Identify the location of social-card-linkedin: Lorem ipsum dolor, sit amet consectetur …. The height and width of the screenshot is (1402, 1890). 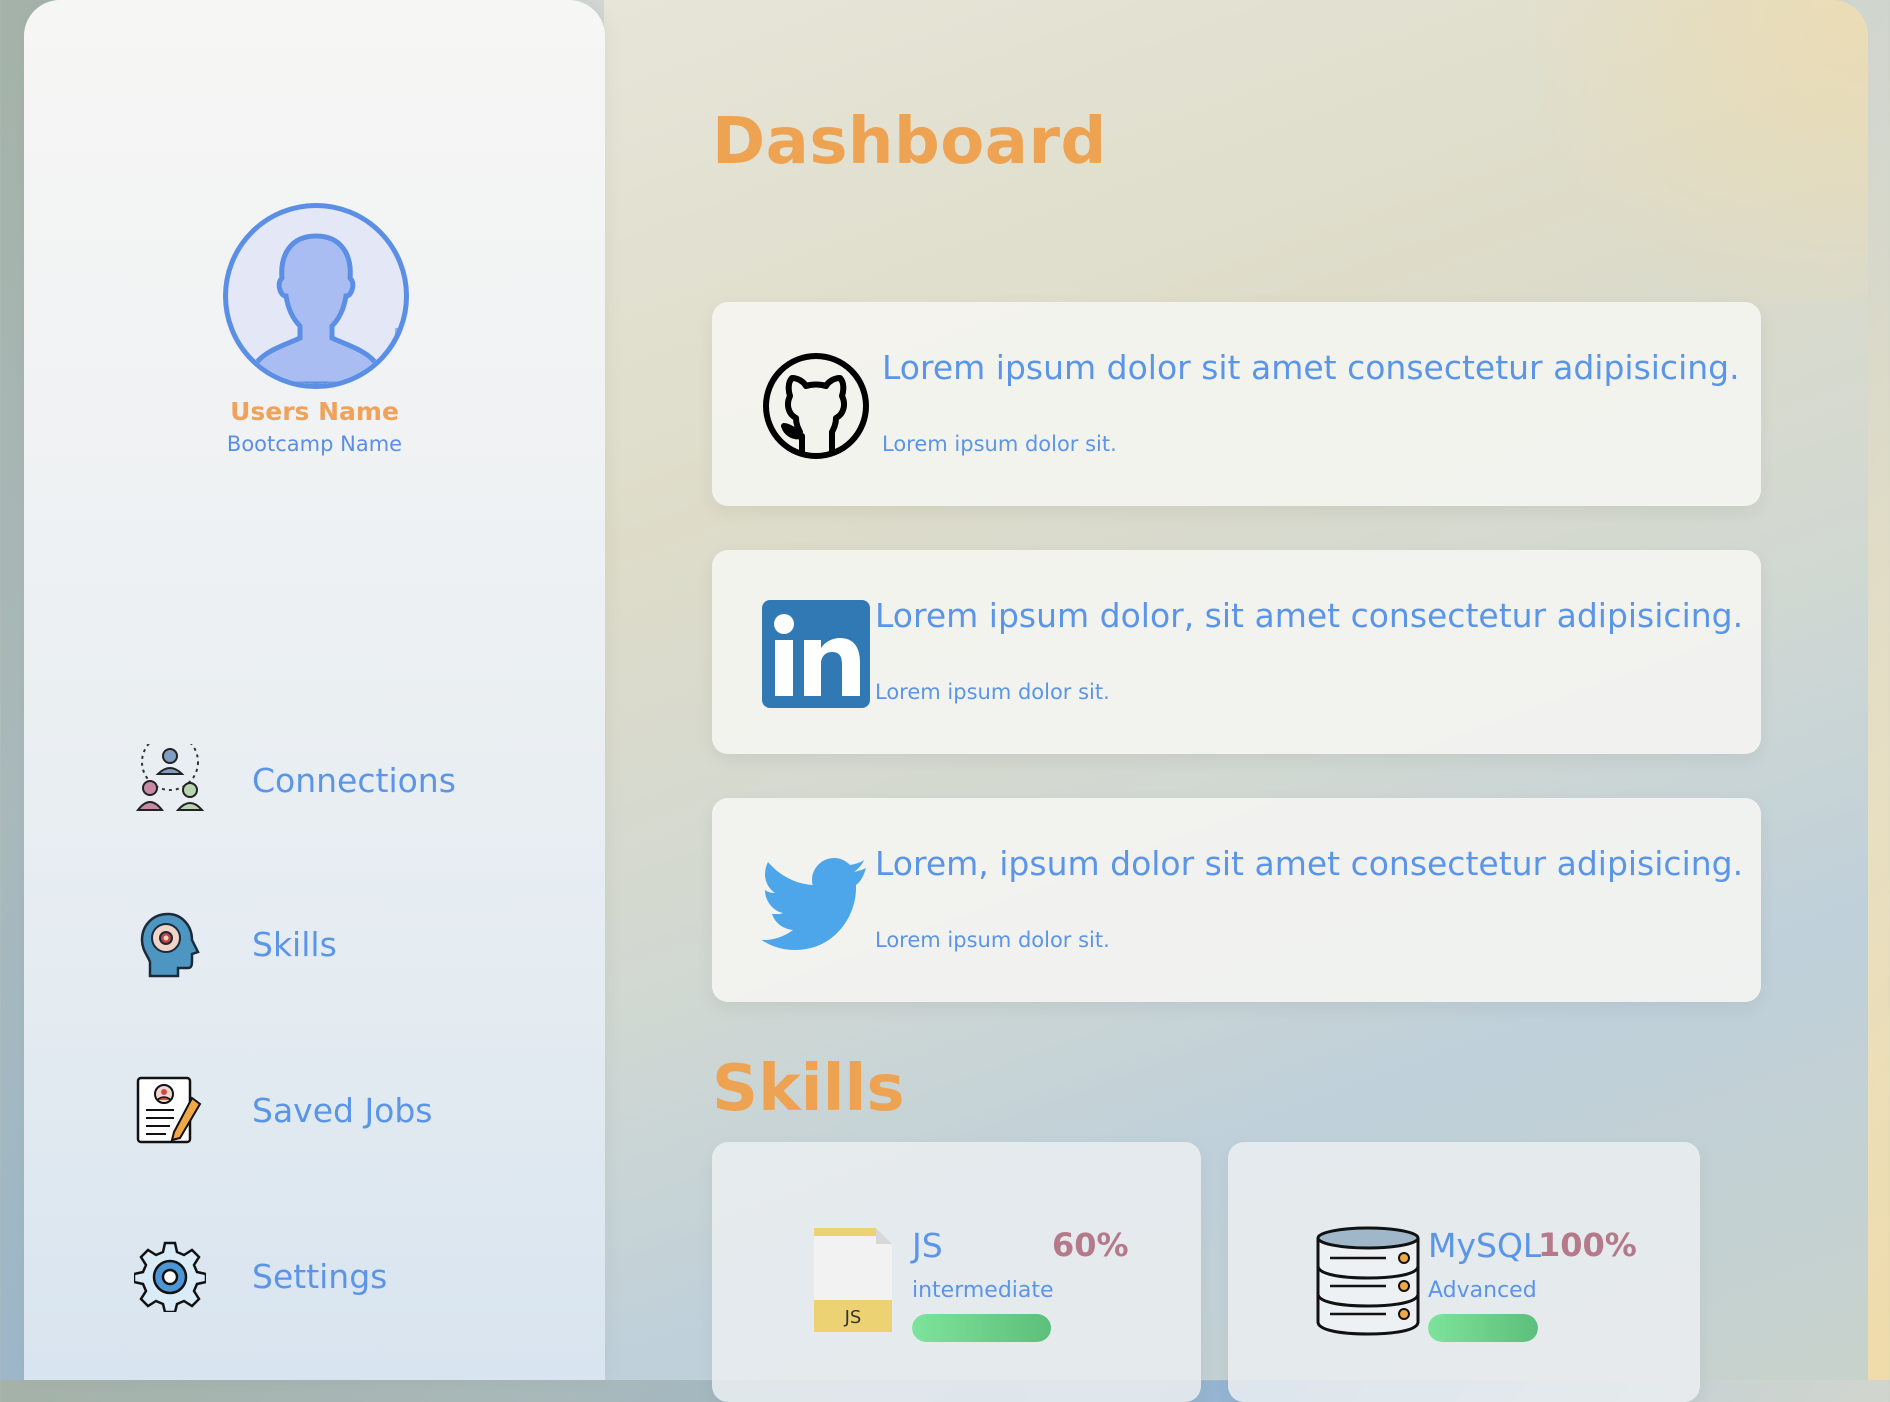
(1236, 652).